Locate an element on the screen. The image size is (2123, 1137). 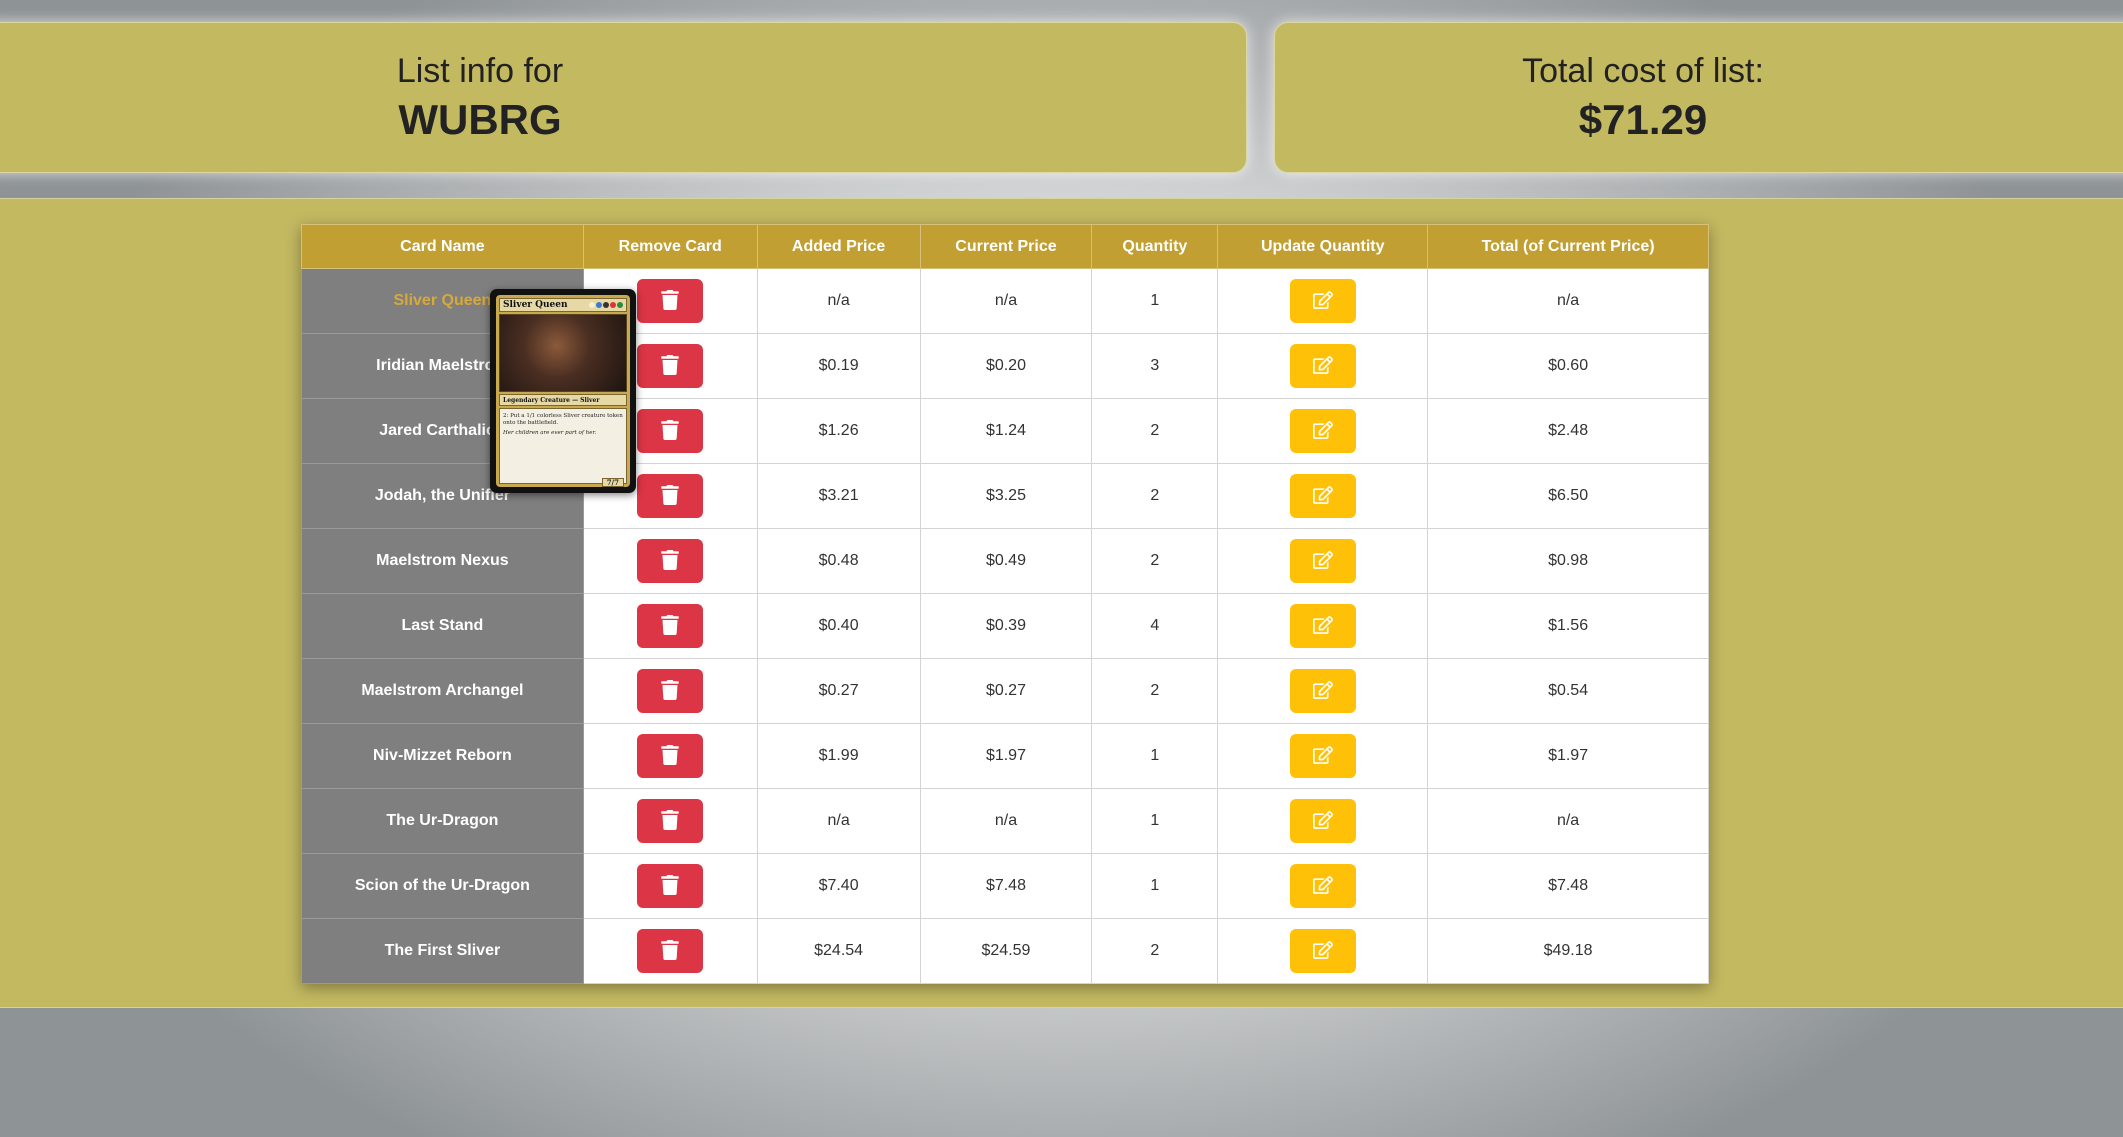
card-name-link: Maelstrom Nexus is located at coordinates (442, 561).